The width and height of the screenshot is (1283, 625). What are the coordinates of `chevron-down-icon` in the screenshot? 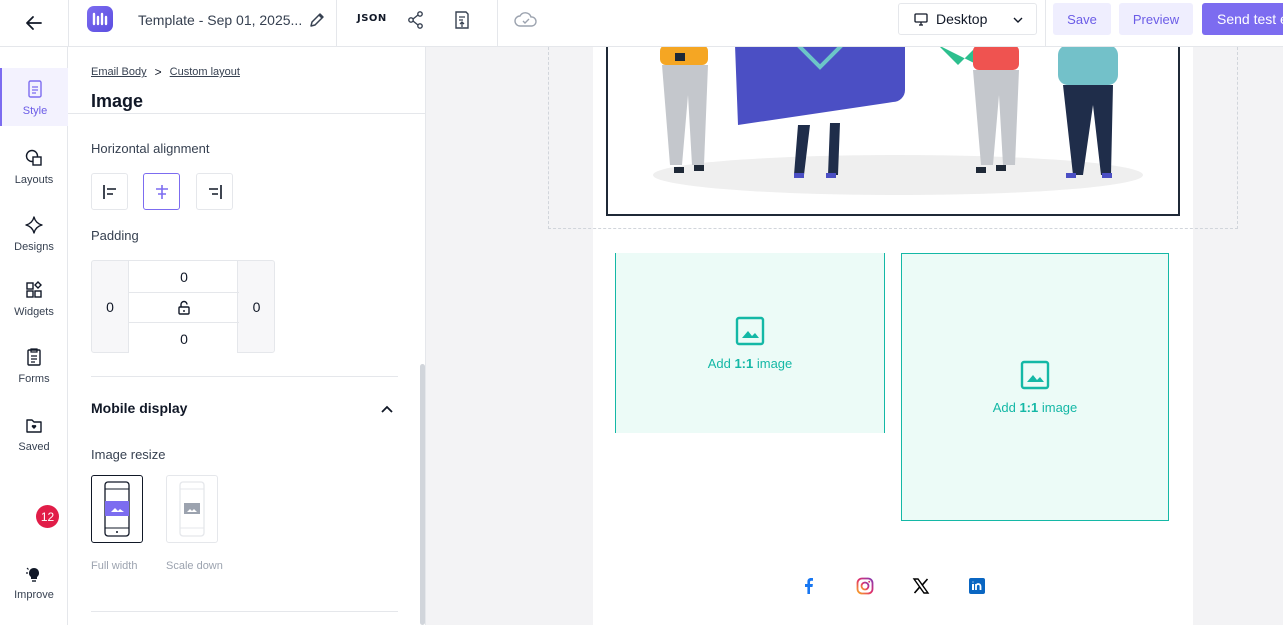 It's located at (1018, 20).